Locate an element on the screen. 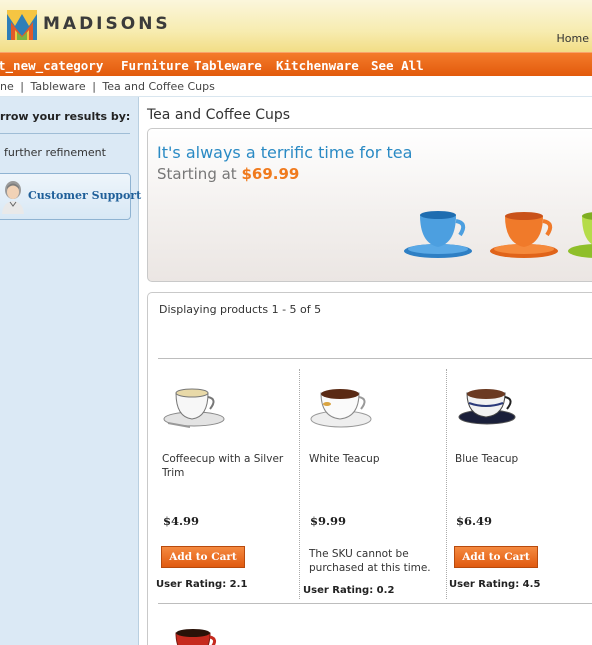  support-agent-icon is located at coordinates (13, 197).